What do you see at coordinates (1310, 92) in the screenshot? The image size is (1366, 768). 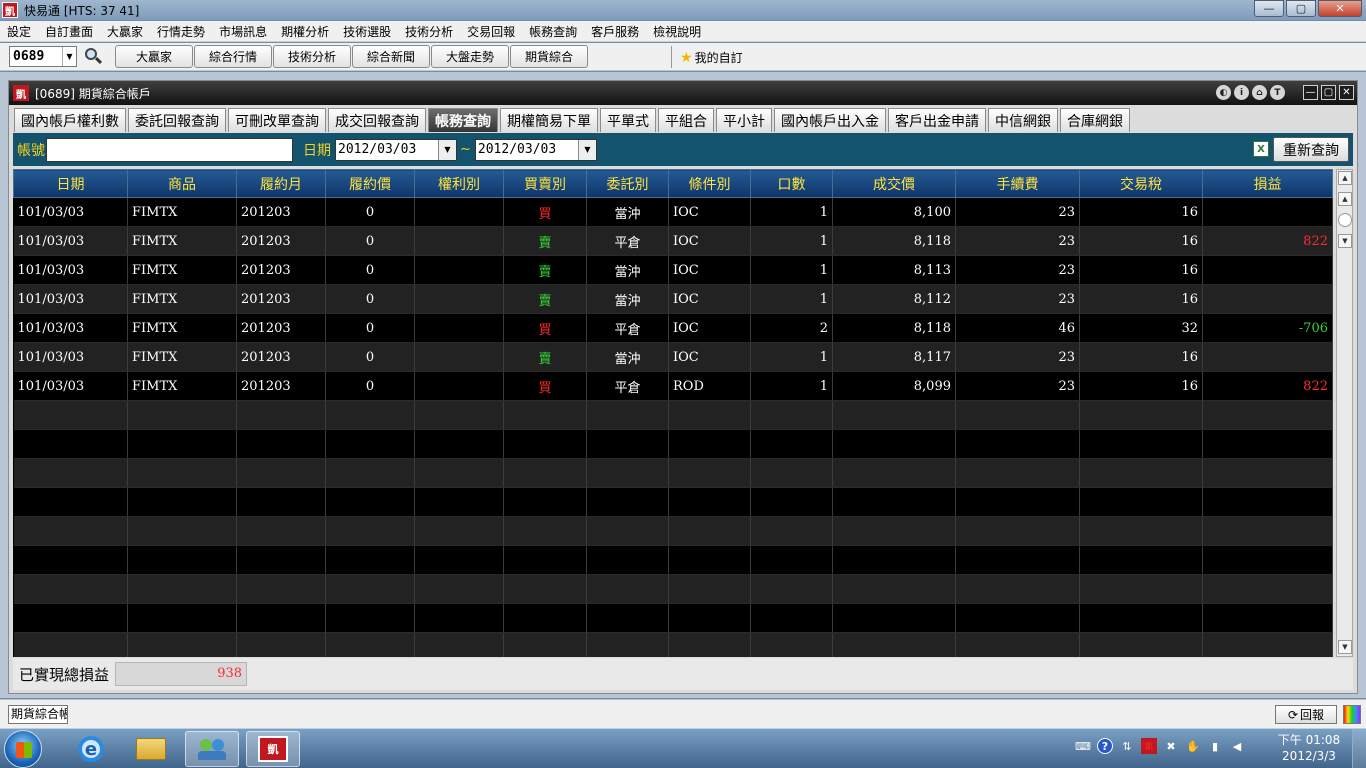 I see `inner-minimize-button: —` at bounding box center [1310, 92].